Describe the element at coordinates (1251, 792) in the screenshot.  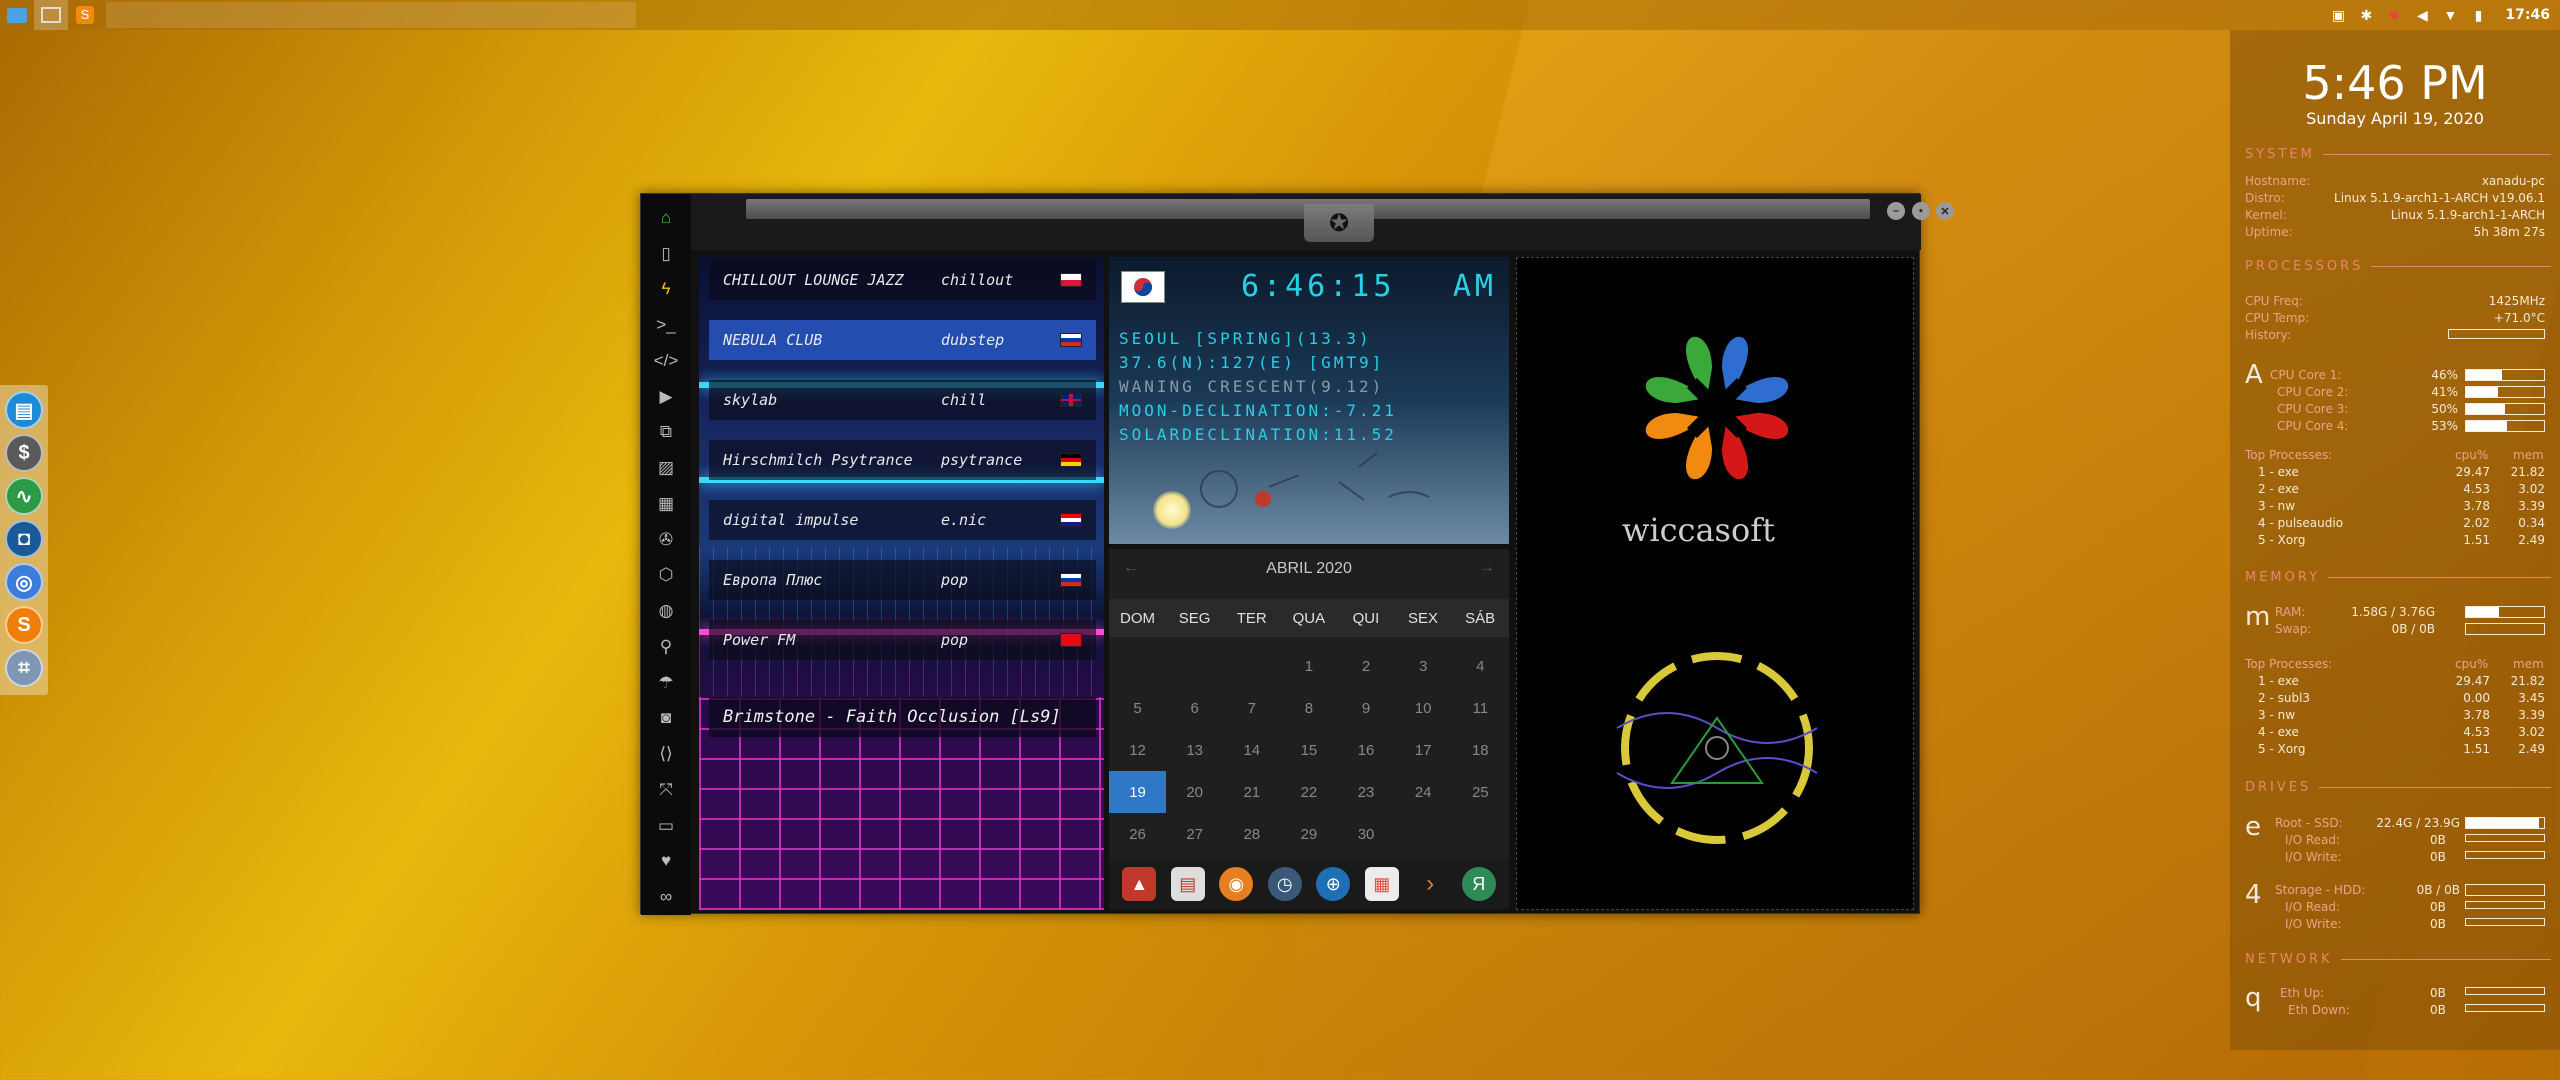
I see `calendar-day: 21` at that location.